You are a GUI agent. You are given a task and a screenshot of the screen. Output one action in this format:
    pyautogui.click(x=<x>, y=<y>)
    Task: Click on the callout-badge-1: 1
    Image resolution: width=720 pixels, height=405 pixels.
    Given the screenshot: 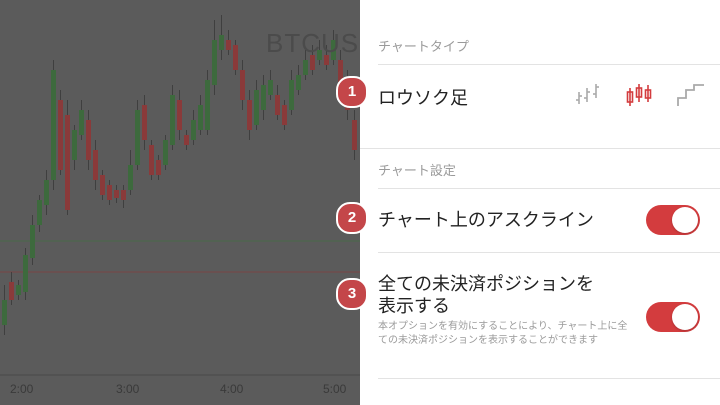 What is the action you would take?
    pyautogui.click(x=352, y=92)
    